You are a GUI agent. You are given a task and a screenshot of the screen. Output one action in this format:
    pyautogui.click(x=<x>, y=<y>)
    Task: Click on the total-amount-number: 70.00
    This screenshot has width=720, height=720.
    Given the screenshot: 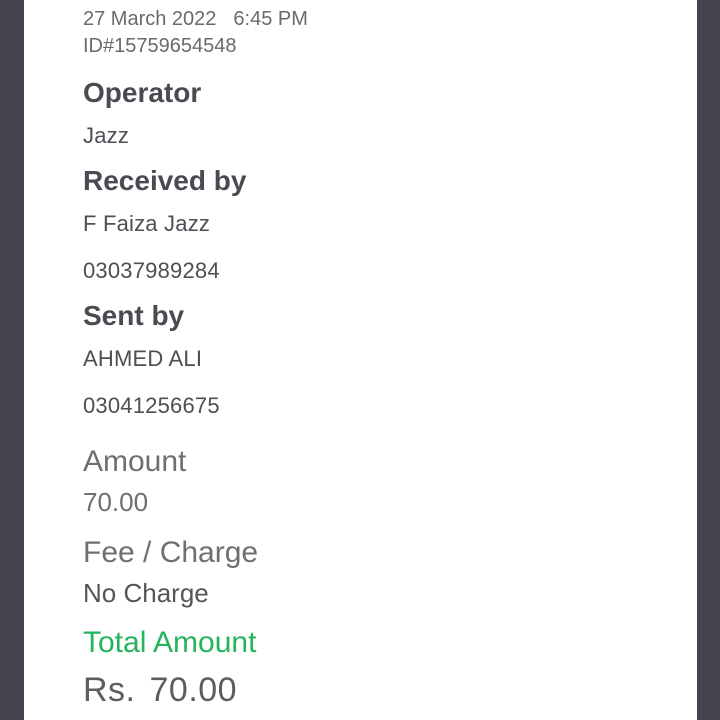 What is the action you would take?
    pyautogui.click(x=193, y=690)
    